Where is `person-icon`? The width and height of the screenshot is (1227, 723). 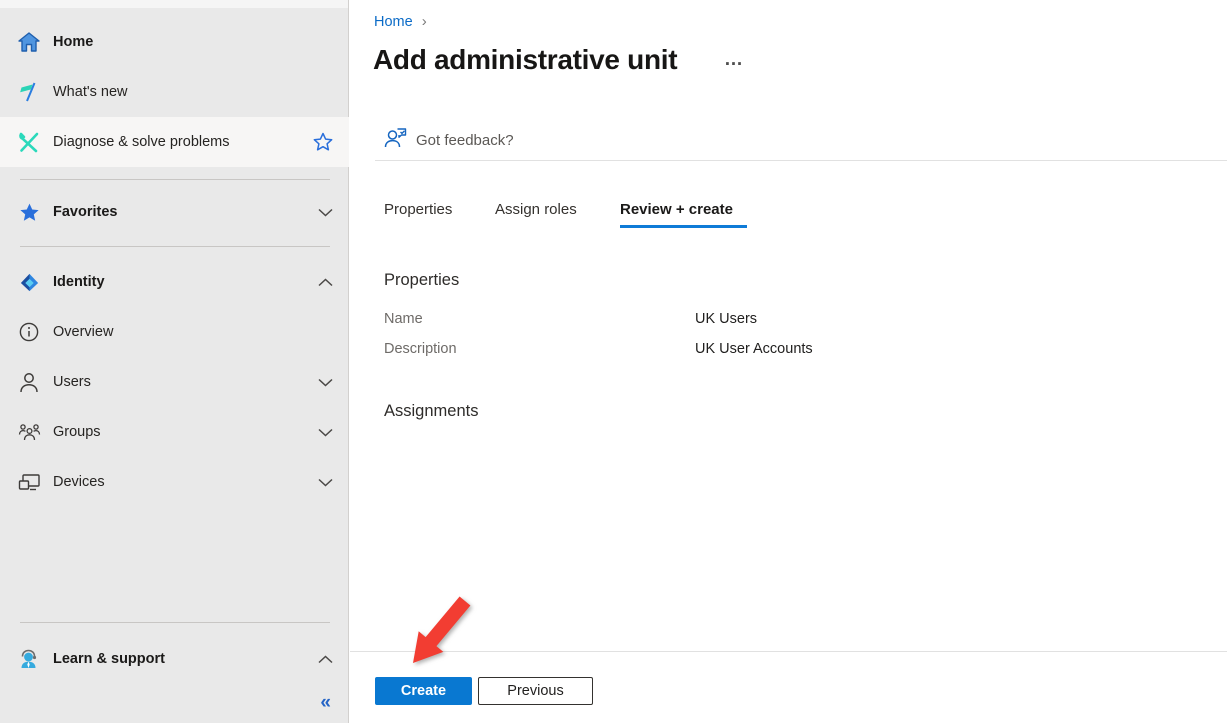
person-icon is located at coordinates (29, 382).